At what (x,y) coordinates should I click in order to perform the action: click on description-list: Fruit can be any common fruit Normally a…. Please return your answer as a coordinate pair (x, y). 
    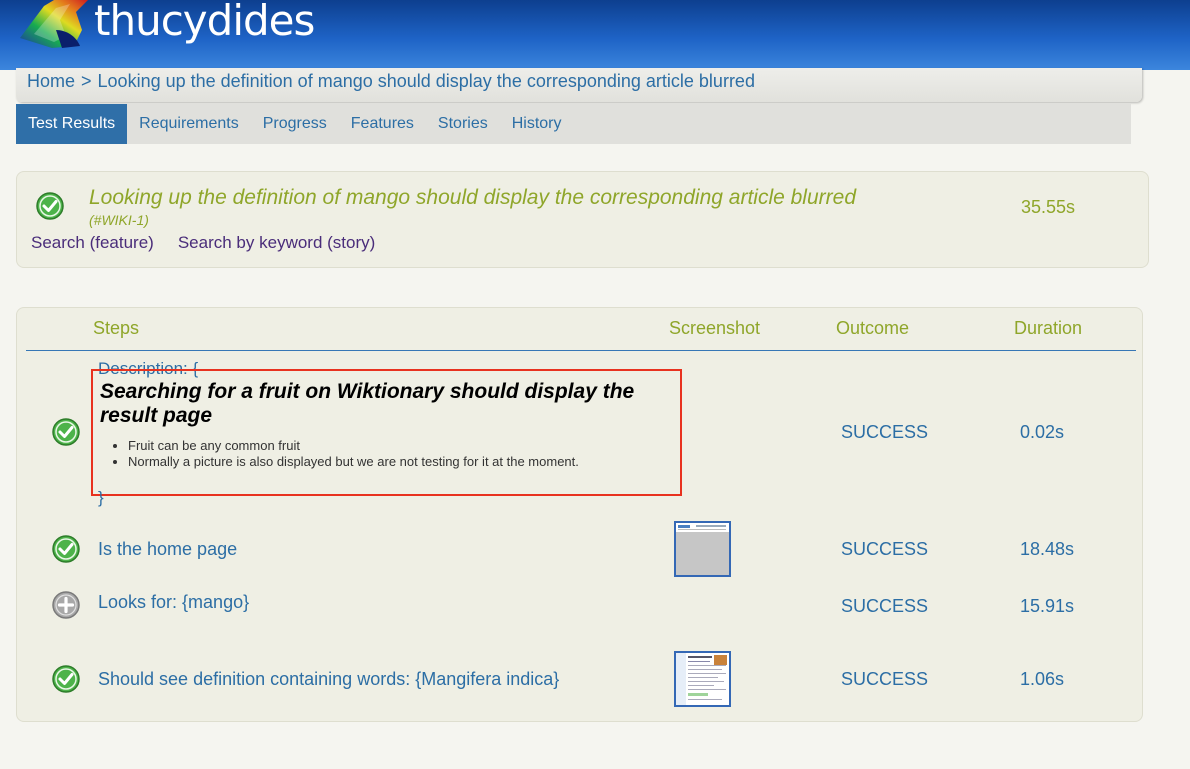
    Looking at the image, I should click on (386, 454).